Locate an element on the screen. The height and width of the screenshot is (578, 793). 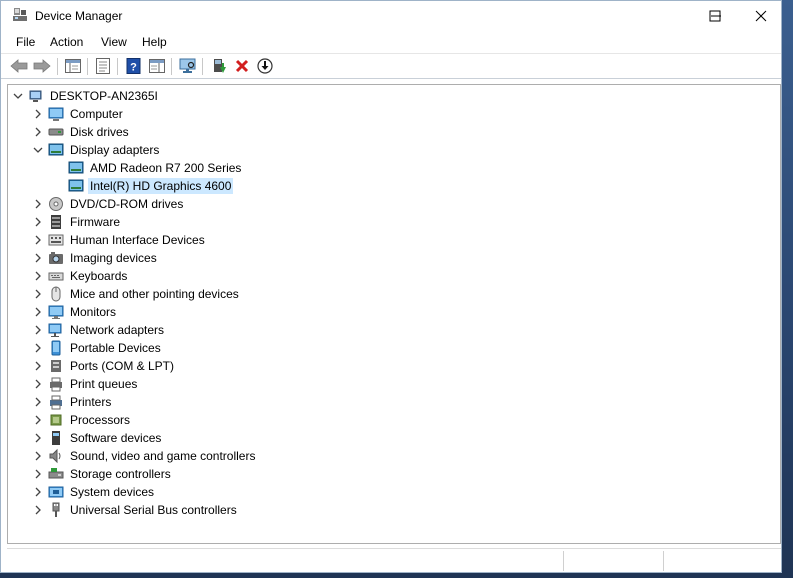
tree-category: Firmware is located at coordinates (77, 222).